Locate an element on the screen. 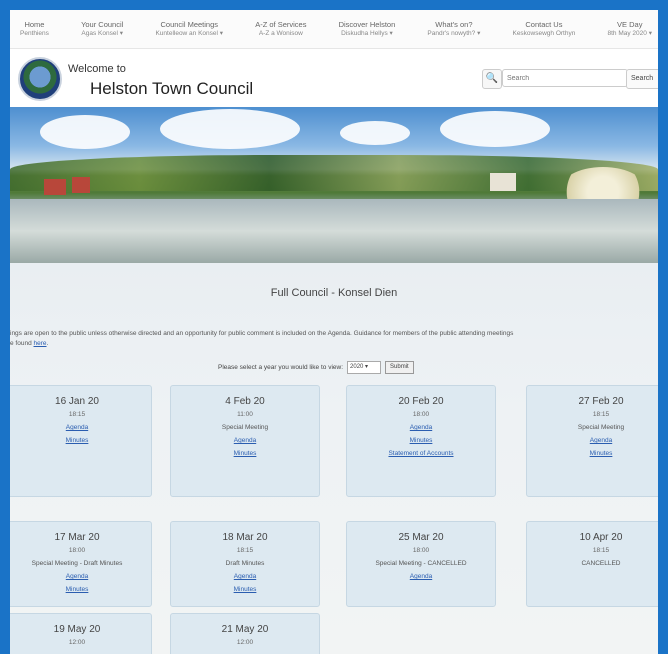 The width and height of the screenshot is (668, 654). nav-item-sublabel: Penthiens is located at coordinates (34, 33).